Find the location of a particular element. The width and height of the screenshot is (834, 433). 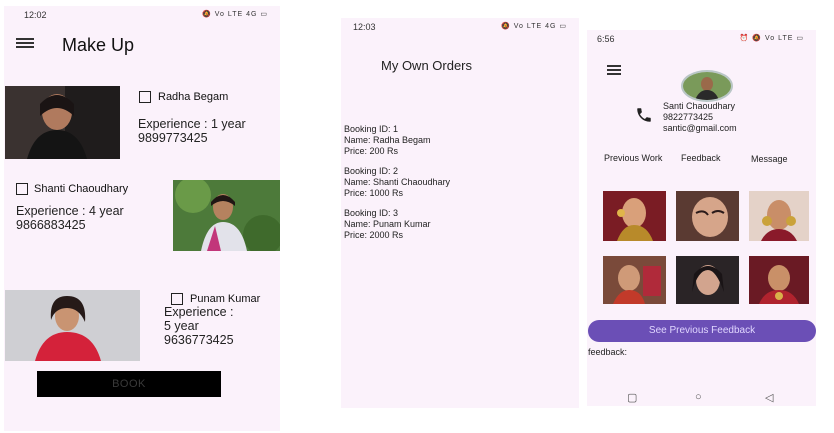

profile-name: Santi Chaoudhary is located at coordinates (699, 106).